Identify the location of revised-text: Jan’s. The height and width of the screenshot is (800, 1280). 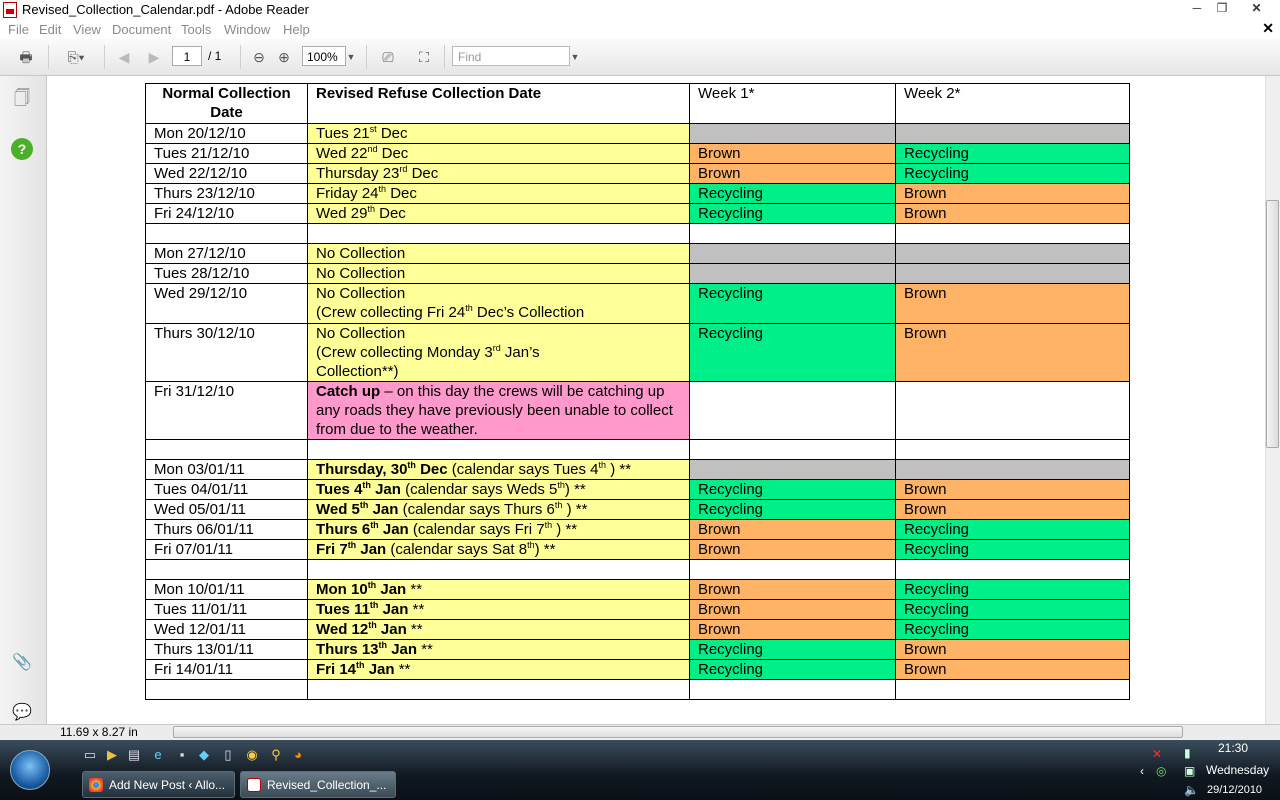
(520, 352).